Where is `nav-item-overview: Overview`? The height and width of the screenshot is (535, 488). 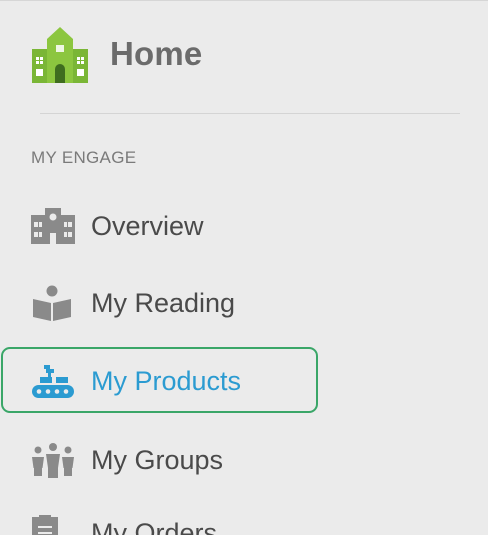
nav-item-overview: Overview is located at coordinates (117, 226).